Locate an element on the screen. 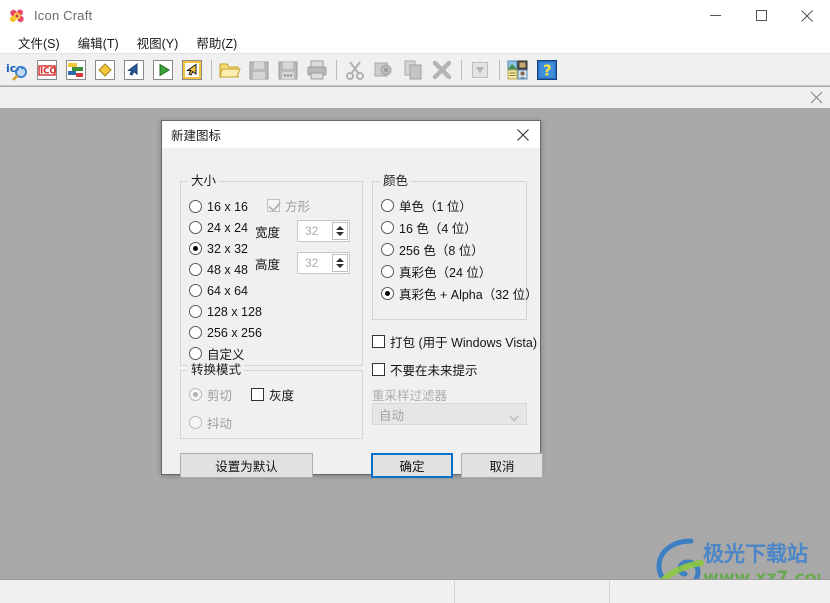 The height and width of the screenshot is (603, 830). no-future-prompt-checkbox: 不要在未来提示 is located at coordinates (425, 369).